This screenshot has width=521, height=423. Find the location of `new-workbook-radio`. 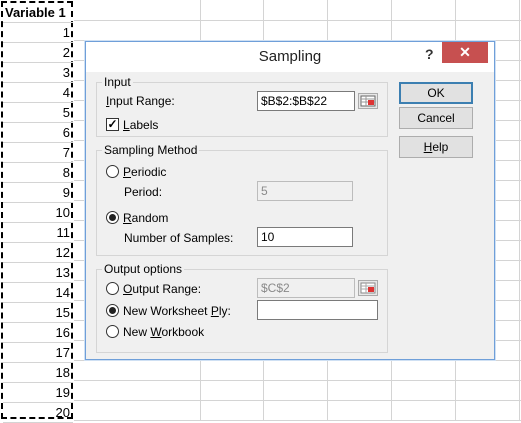

new-workbook-radio is located at coordinates (112, 331).